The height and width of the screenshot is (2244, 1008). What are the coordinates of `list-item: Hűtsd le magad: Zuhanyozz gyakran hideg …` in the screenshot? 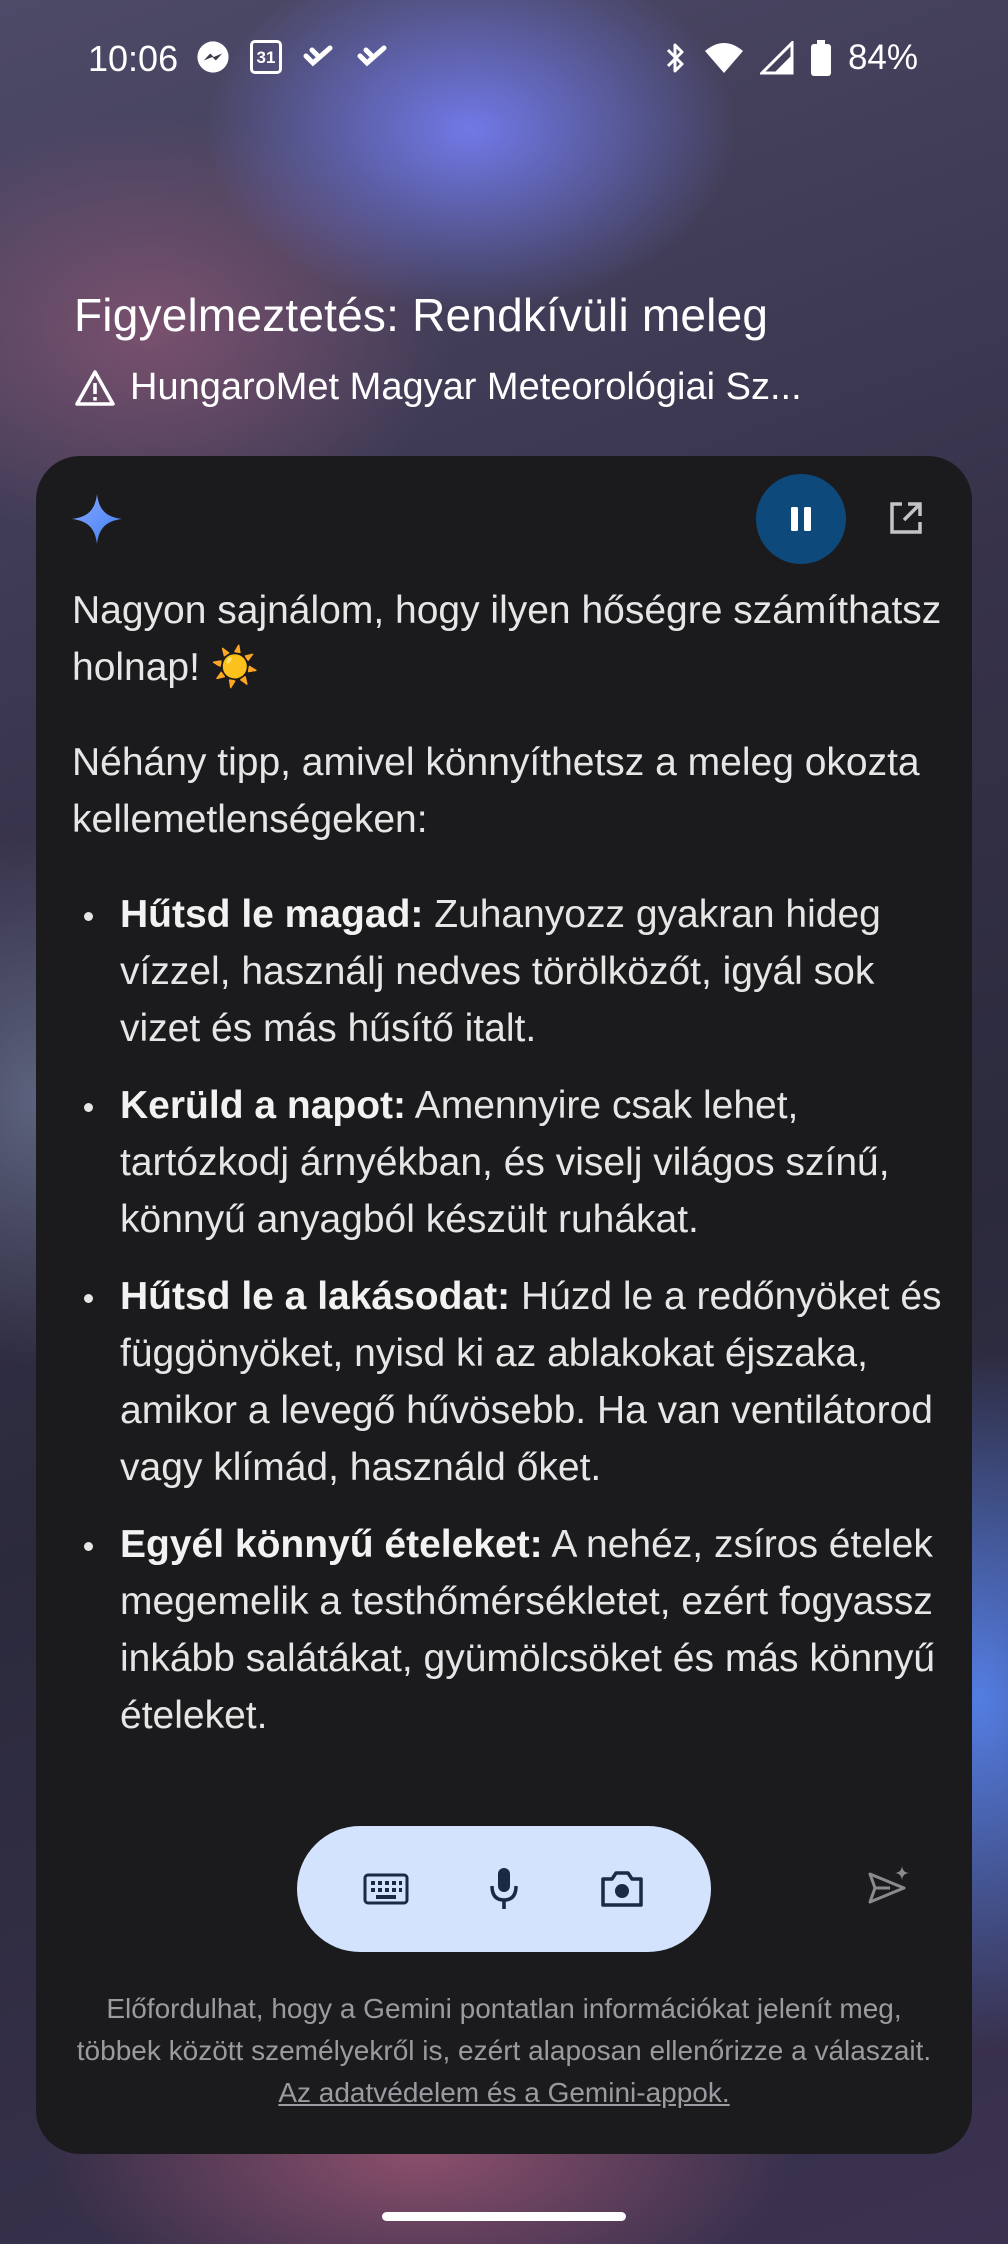 It's located at (512, 971).